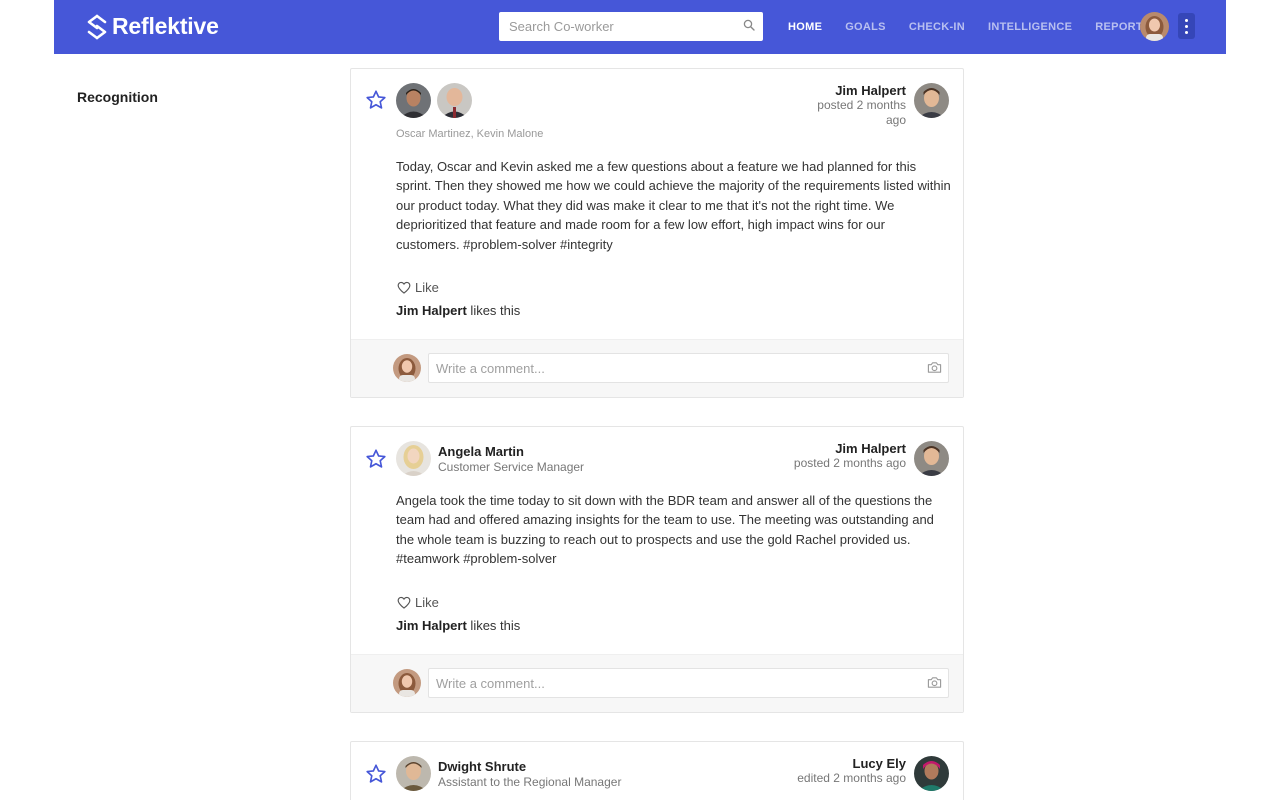 The height and width of the screenshot is (800, 1280). Describe the element at coordinates (97, 26) in the screenshot. I see `reflektive-logo-icon` at that location.